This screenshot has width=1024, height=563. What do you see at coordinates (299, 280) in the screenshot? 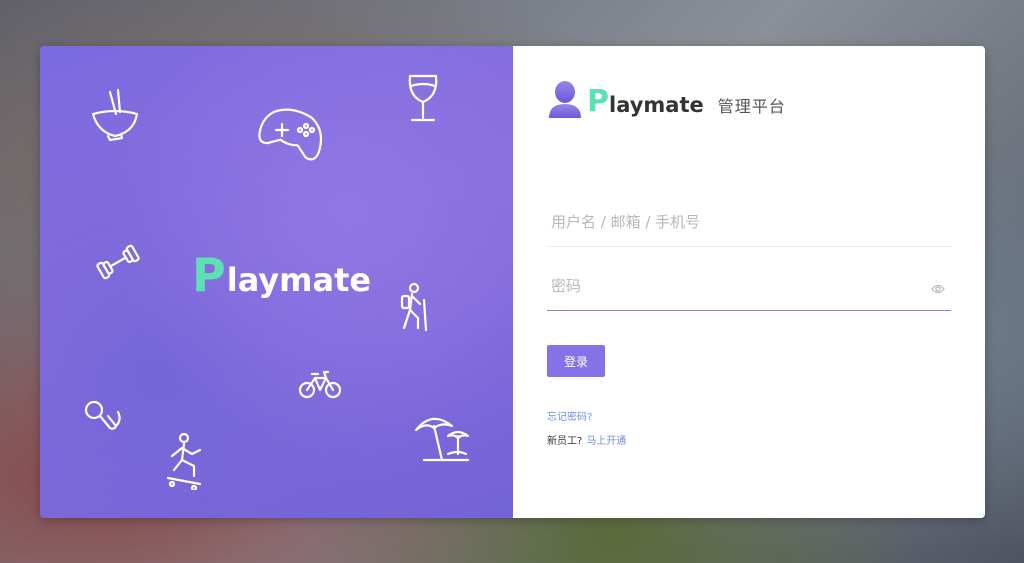
I see `hero-brand-text: laymate` at bounding box center [299, 280].